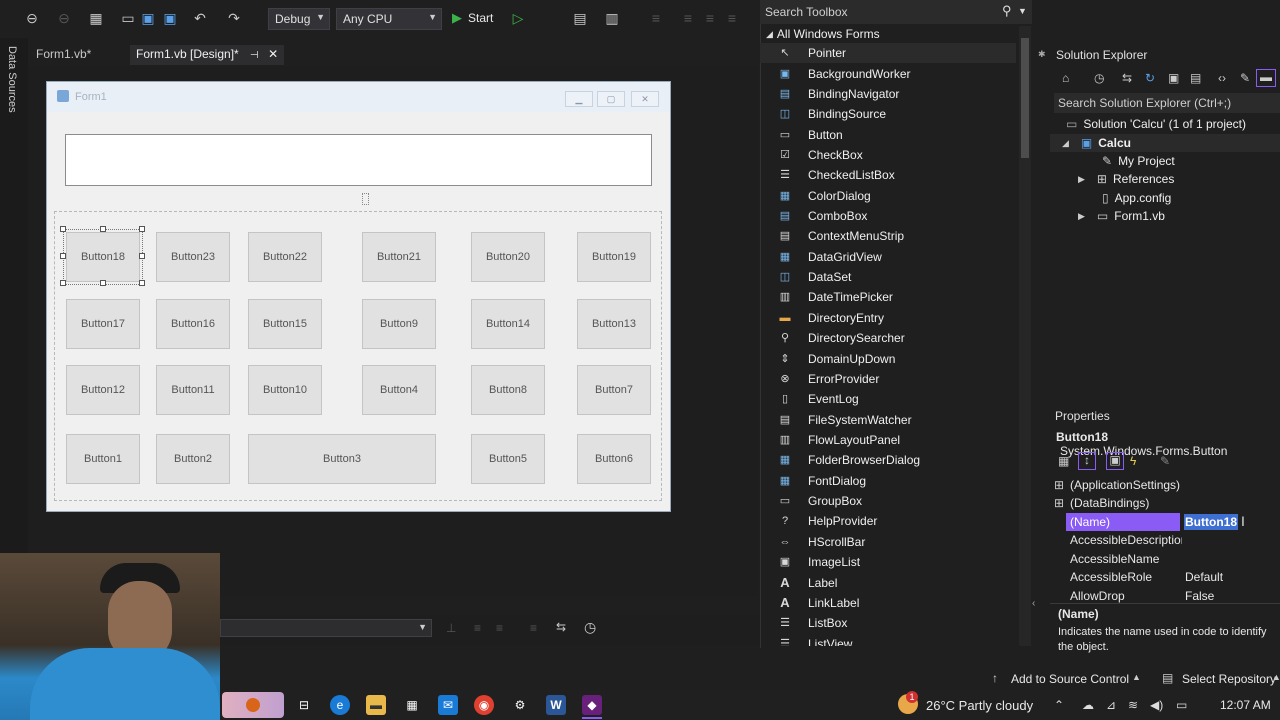 The width and height of the screenshot is (1280, 720). Describe the element at coordinates (200, 18) in the screenshot. I see `undo-icon: ↶` at that location.